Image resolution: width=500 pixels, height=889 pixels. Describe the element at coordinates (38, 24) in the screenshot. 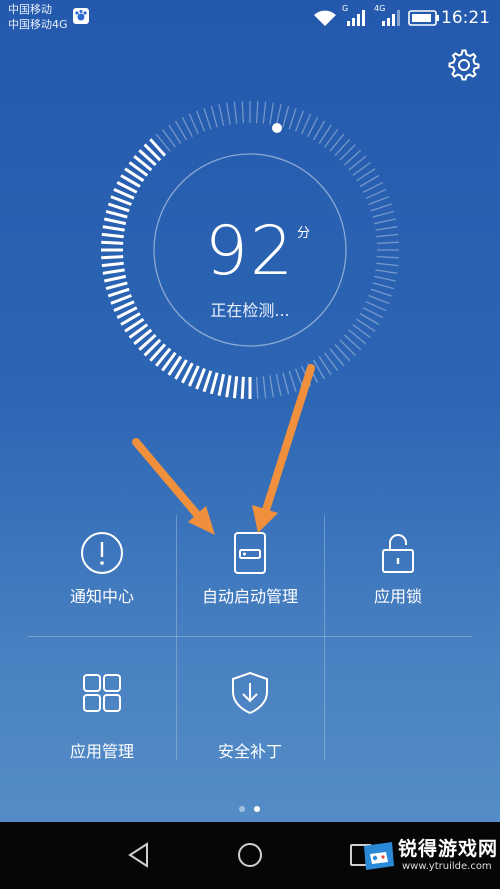

I see `carrier-label-2: 中国移动4G` at that location.